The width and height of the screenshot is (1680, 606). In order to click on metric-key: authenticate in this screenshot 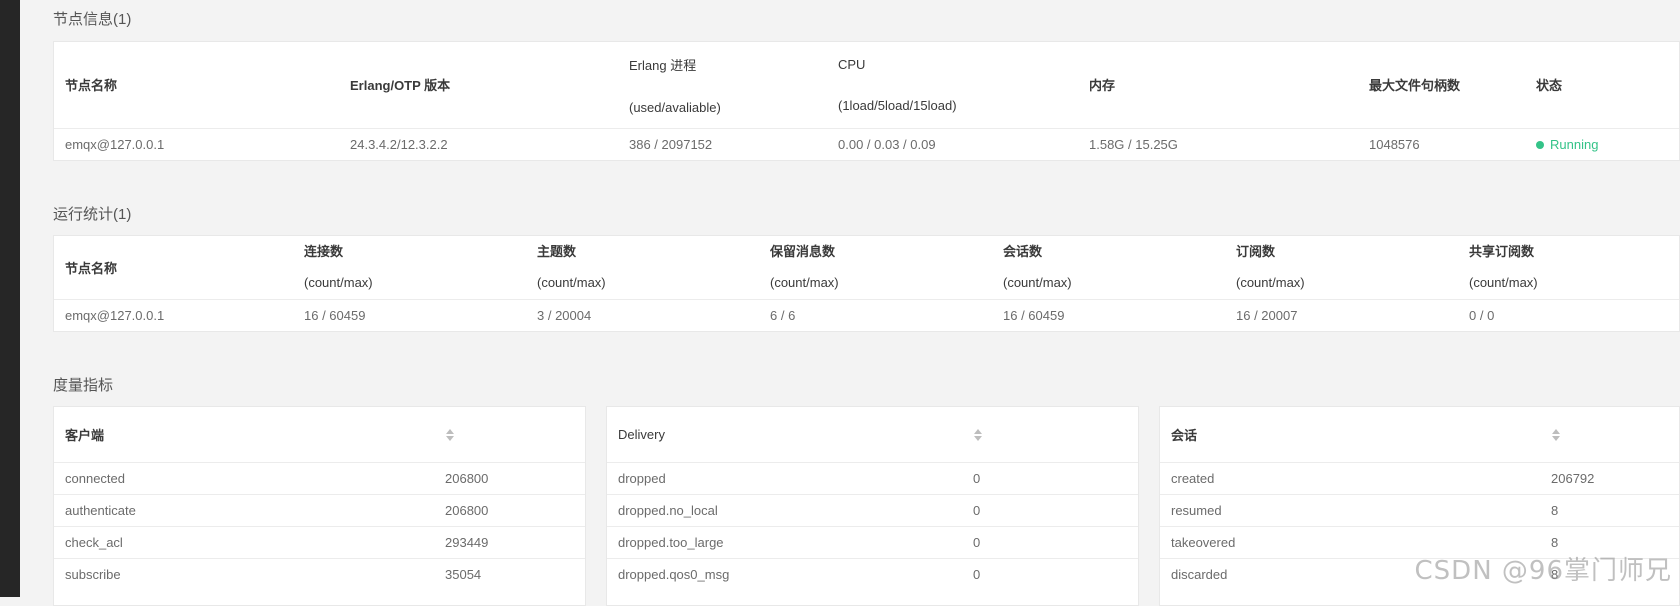, I will do `click(244, 510)`.